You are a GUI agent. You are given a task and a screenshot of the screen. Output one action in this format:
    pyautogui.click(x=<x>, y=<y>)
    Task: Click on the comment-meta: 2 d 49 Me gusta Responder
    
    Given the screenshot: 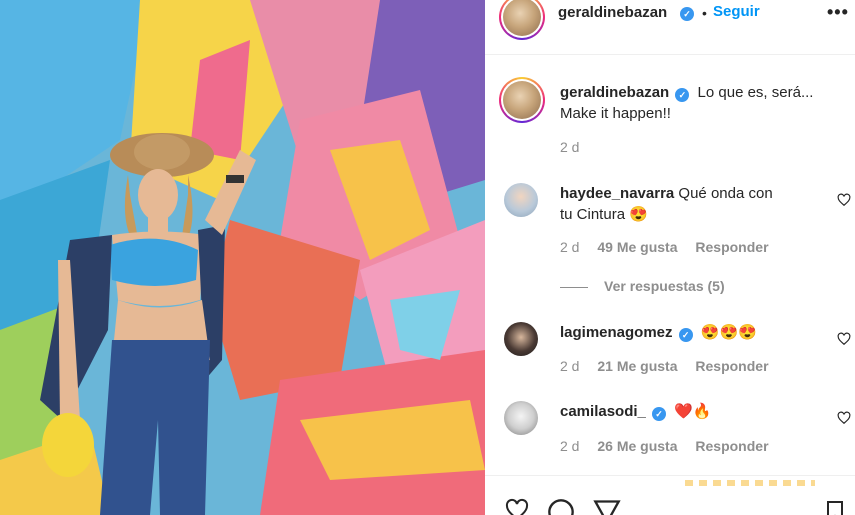 What is the action you would take?
    pyautogui.click(x=671, y=247)
    